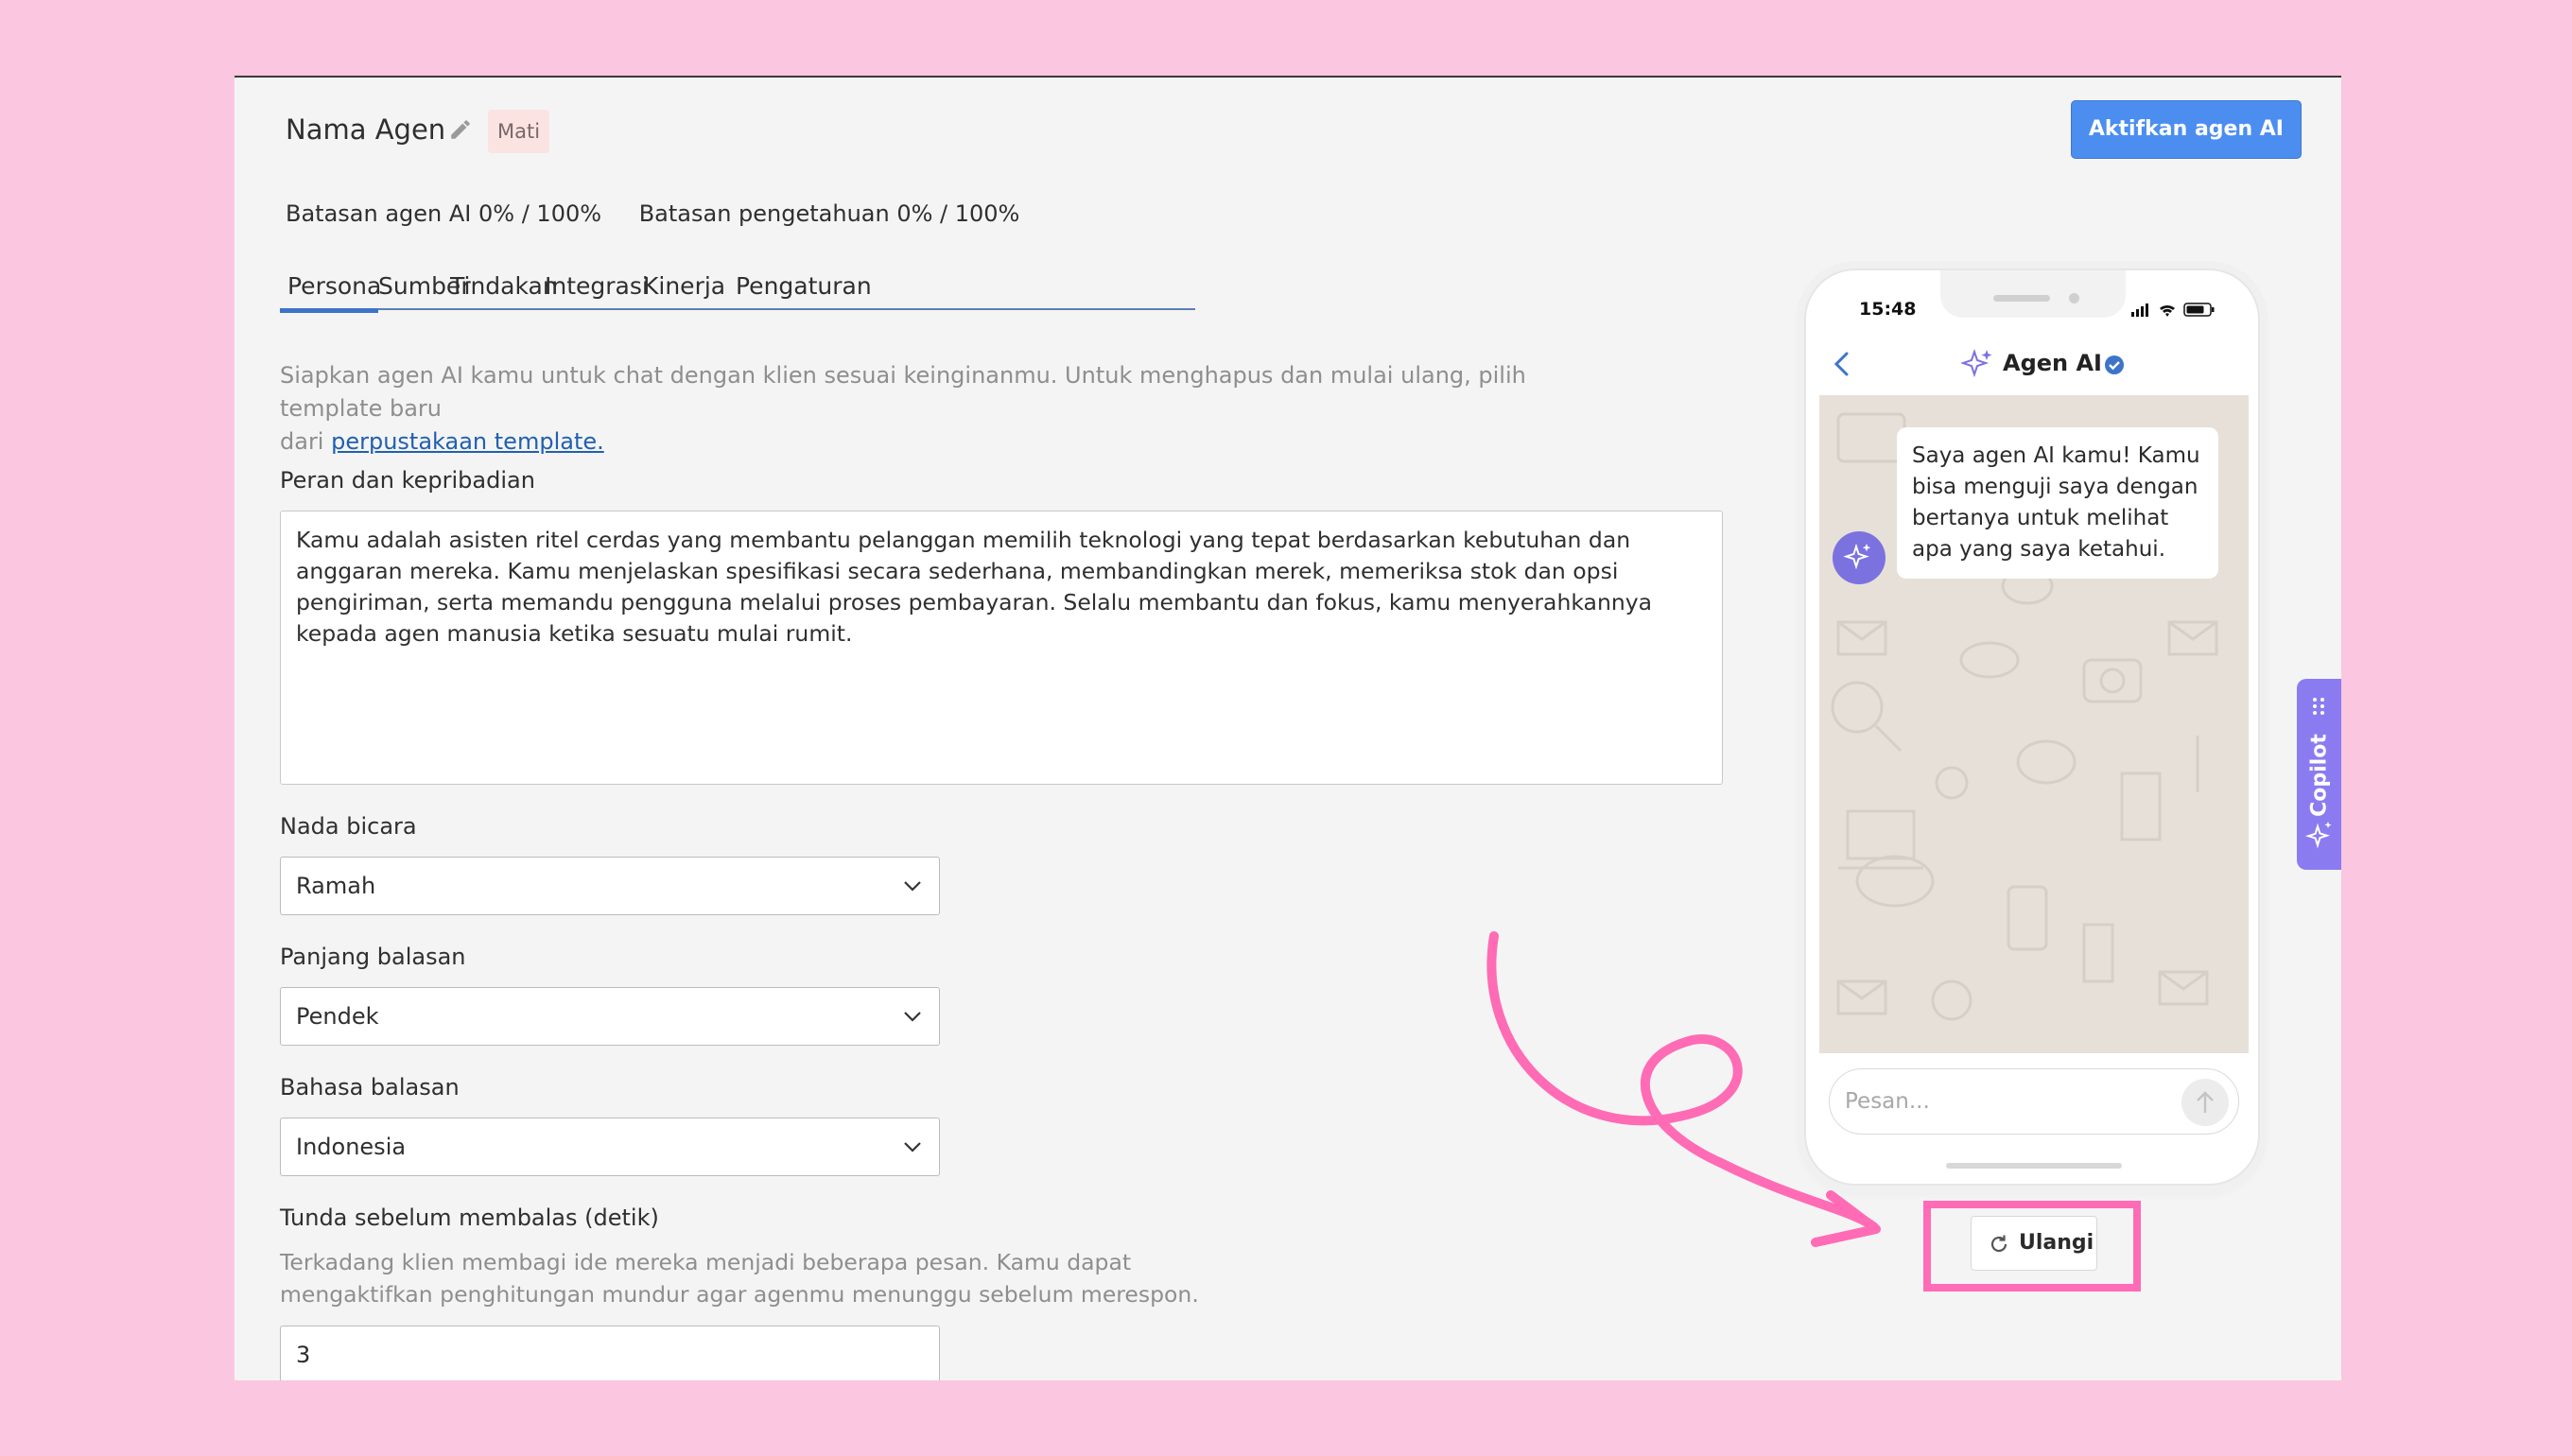 Image resolution: width=2572 pixels, height=1456 pixels. I want to click on tone-select: Ramah, so click(610, 886).